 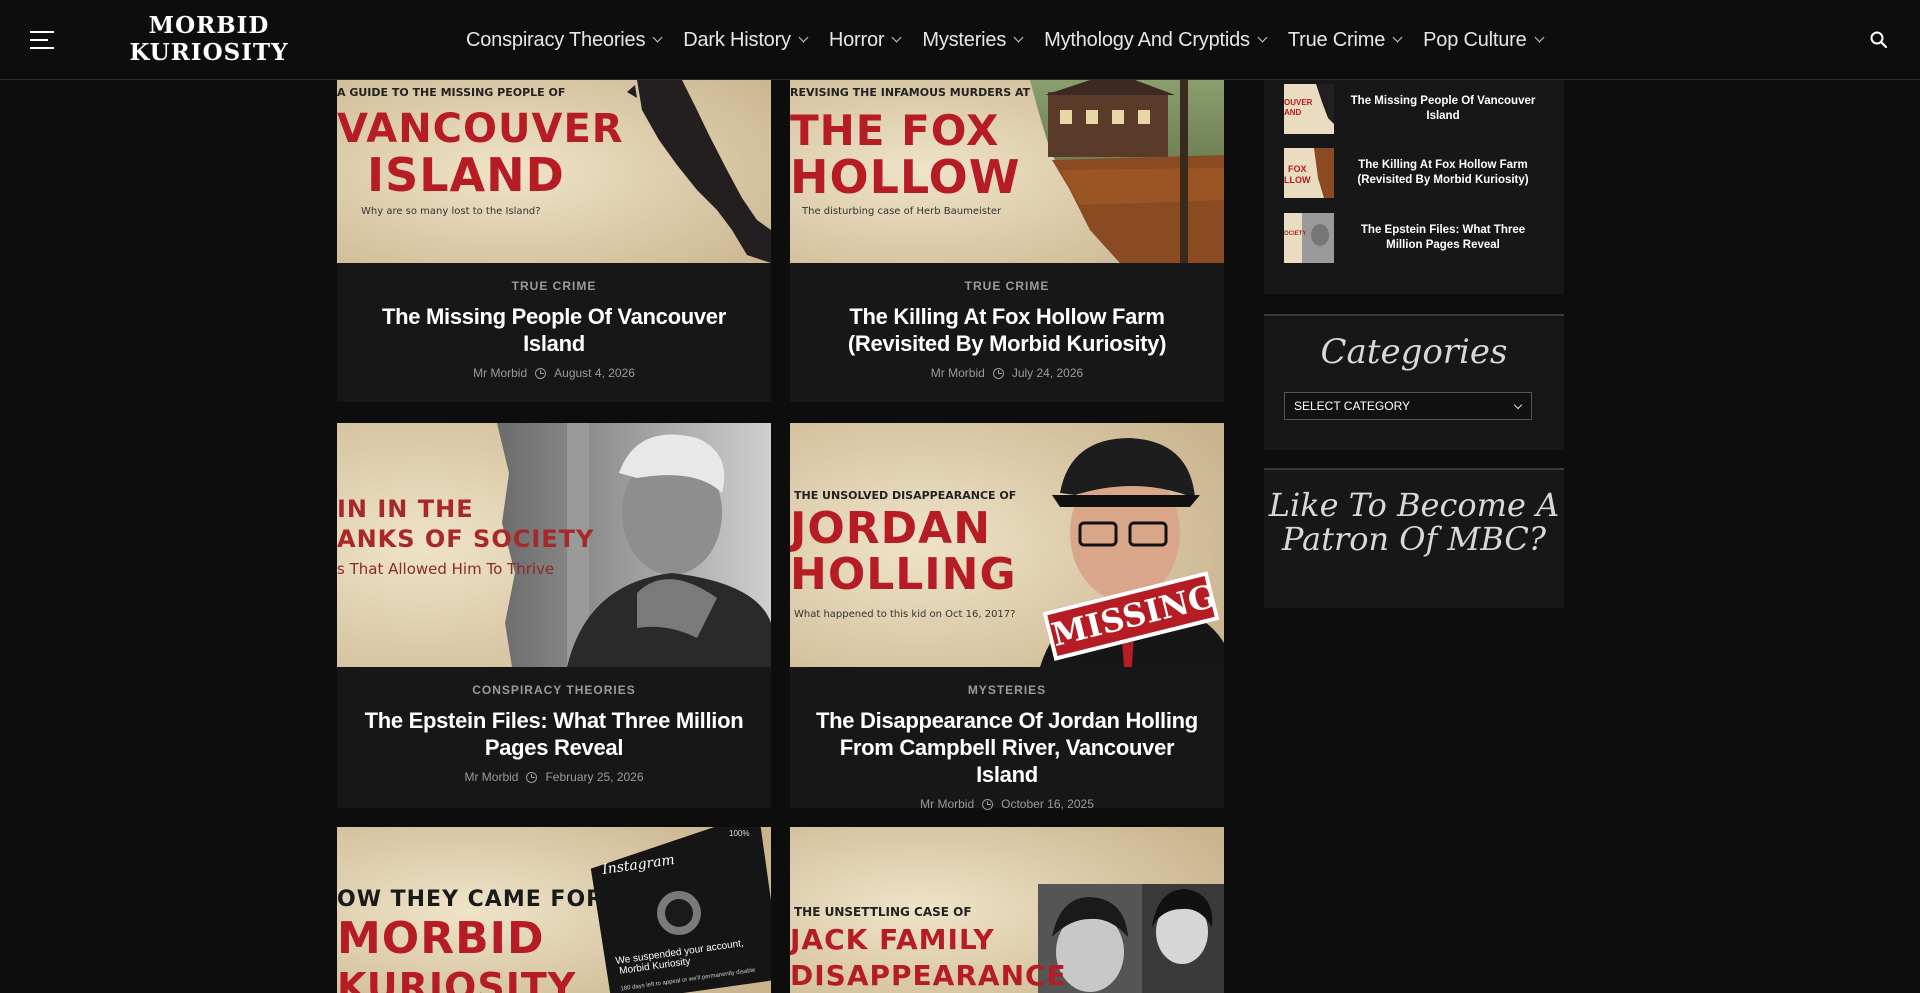 What do you see at coordinates (457, 979) in the screenshot?
I see `image-caption-big: KURIOSITY` at bounding box center [457, 979].